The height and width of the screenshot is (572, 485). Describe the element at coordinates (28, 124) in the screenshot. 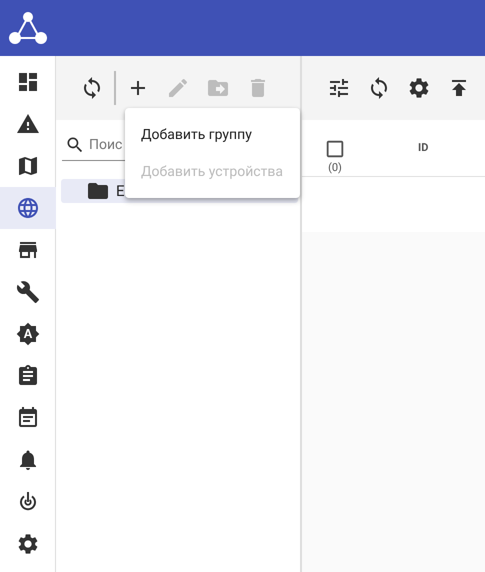

I see `warning-icon` at that location.